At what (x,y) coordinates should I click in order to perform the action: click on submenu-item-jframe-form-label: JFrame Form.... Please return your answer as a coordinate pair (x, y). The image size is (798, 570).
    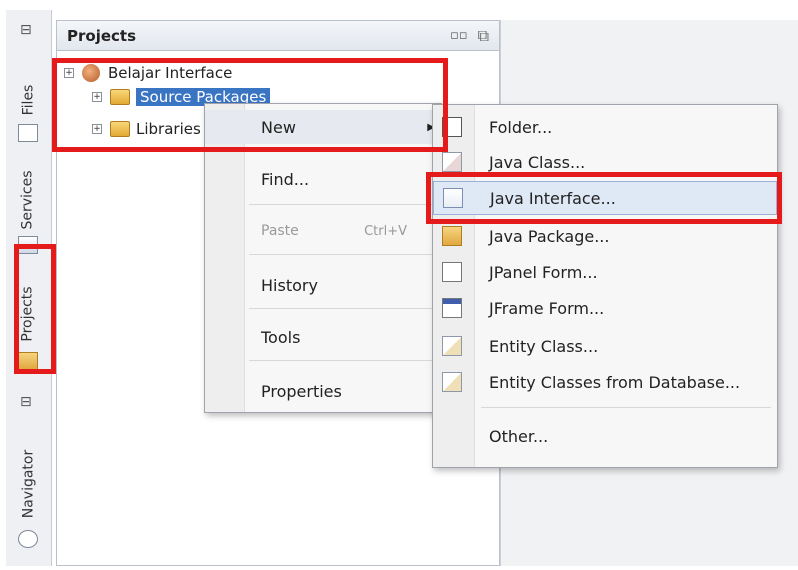
    Looking at the image, I should click on (547, 308).